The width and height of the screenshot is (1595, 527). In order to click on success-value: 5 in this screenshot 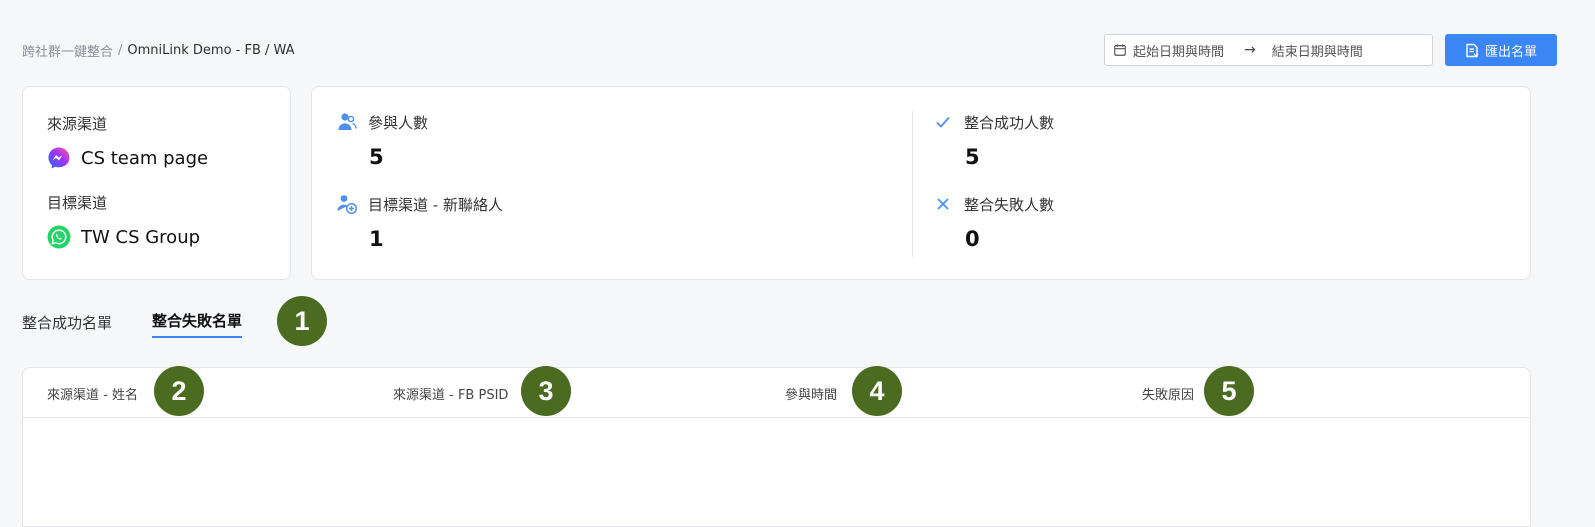, I will do `click(972, 157)`.